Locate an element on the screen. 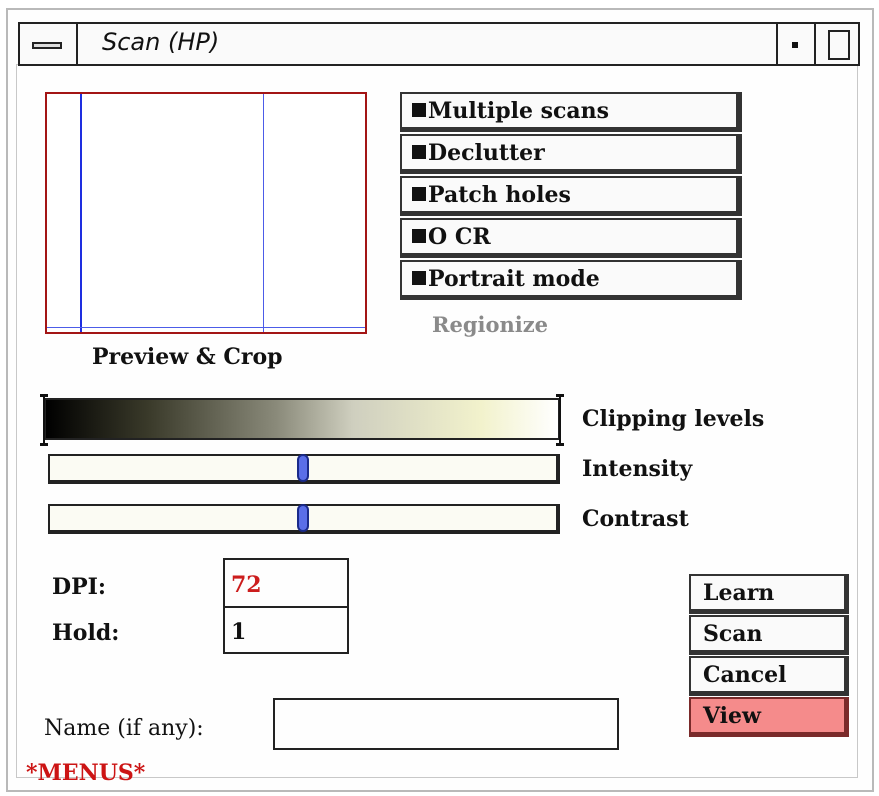 This screenshot has height=796, width=879. hold-label: Hold: is located at coordinates (86, 633).